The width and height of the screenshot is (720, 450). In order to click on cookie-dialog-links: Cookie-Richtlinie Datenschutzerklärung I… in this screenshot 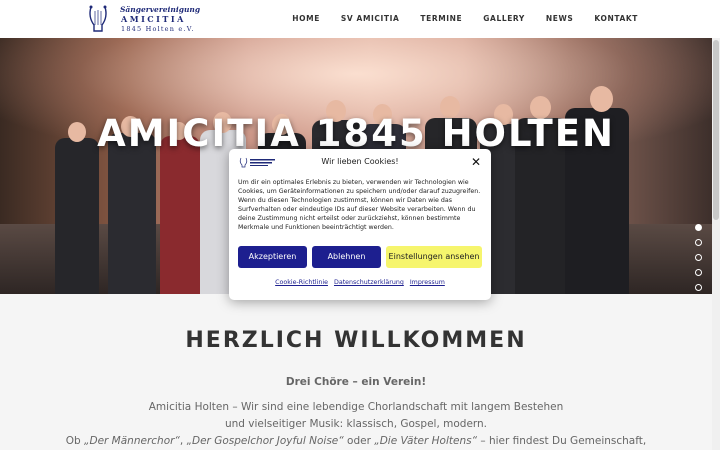, I will do `click(360, 282)`.